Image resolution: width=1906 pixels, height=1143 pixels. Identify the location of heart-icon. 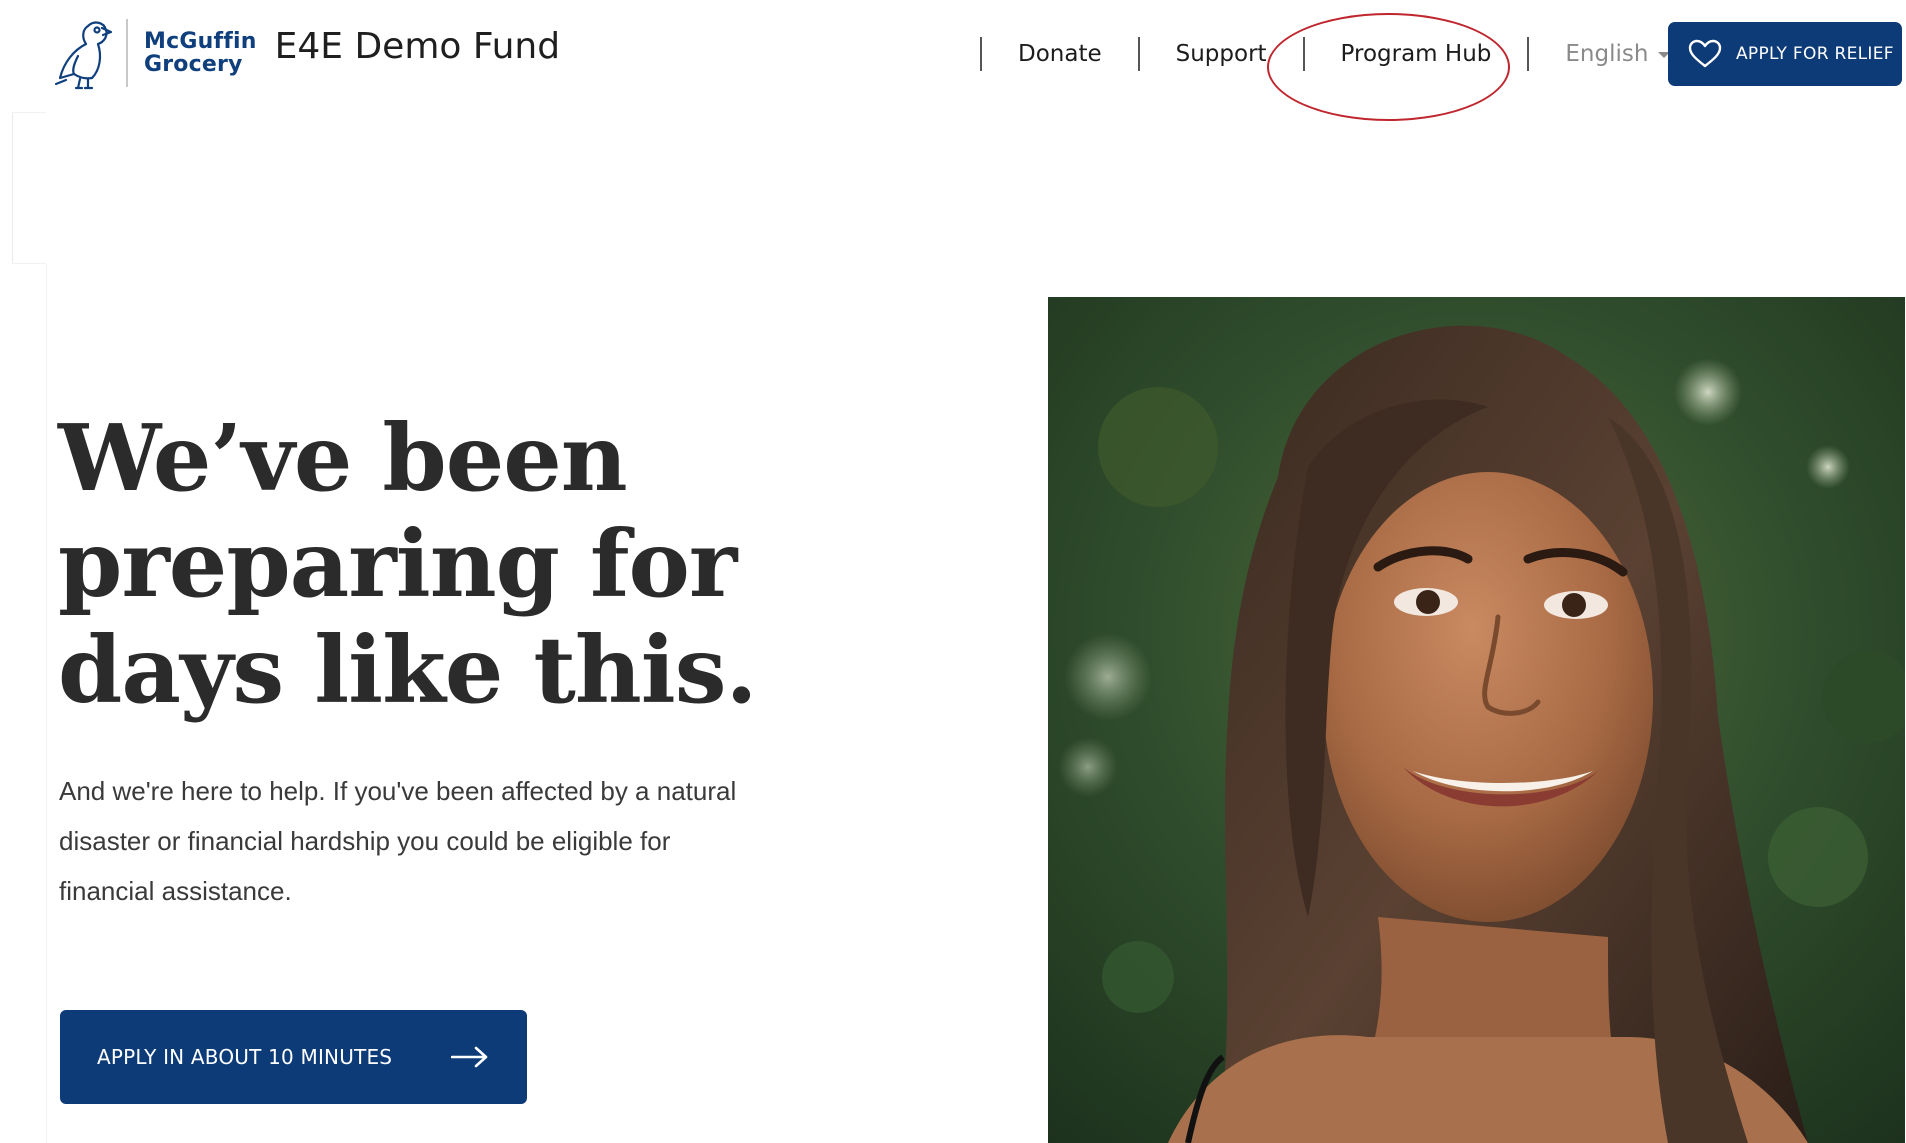
(1705, 53).